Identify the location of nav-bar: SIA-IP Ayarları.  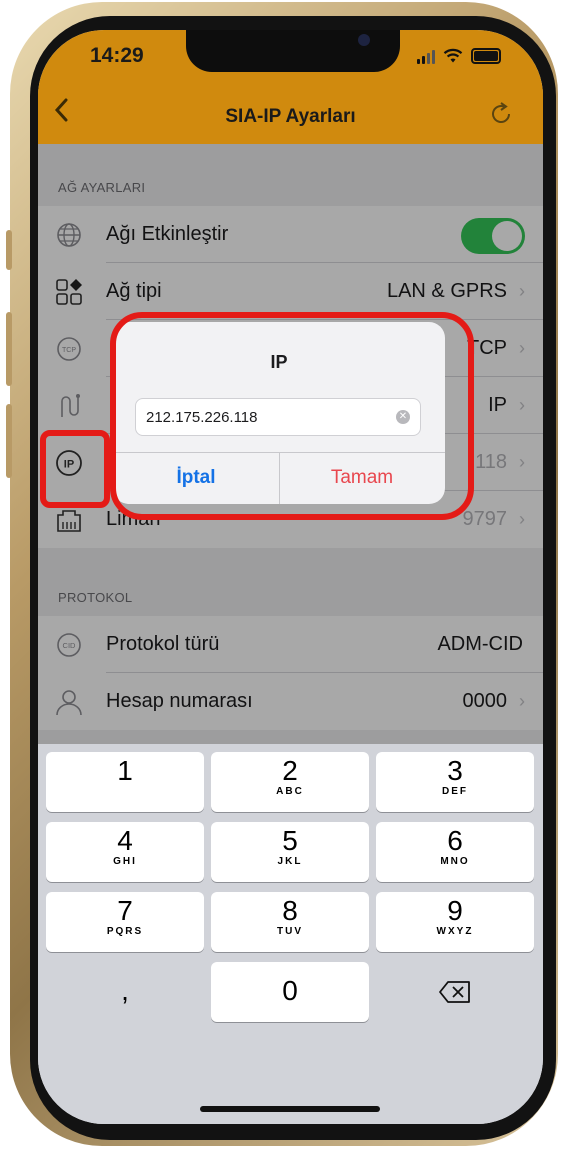
(290, 117).